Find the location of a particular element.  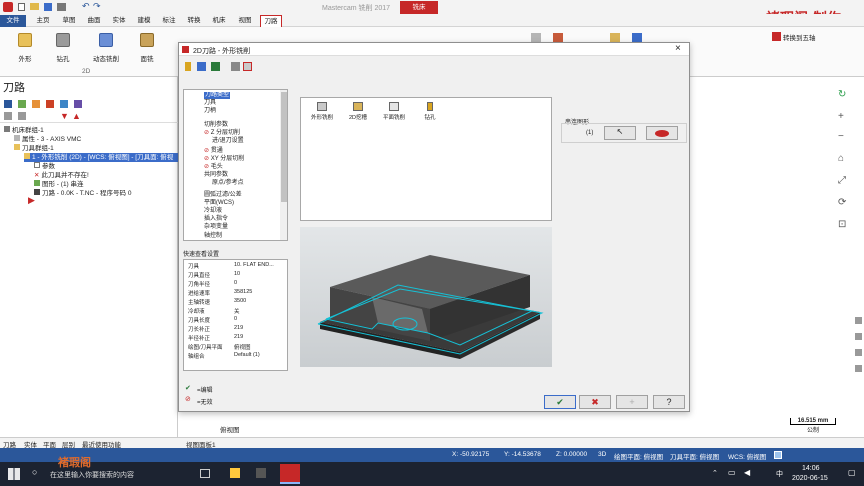

tree-item: ✕ 此刀具并不存在! is located at coordinates (61, 175).